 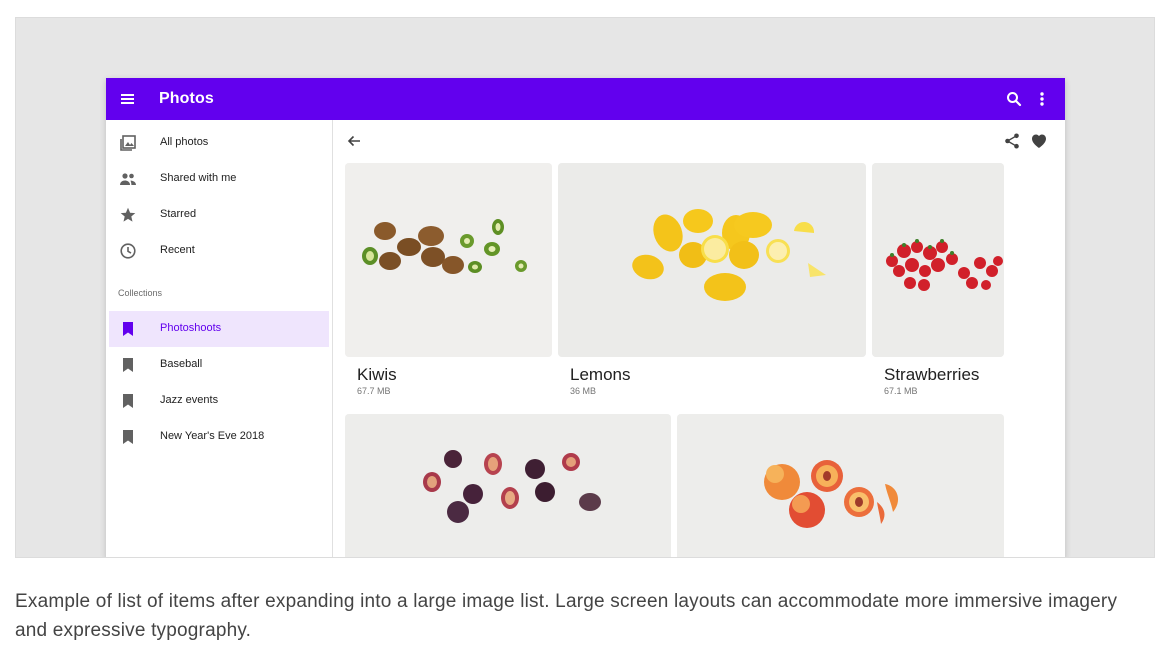 What do you see at coordinates (354, 141) in the screenshot?
I see `arrow-back-icon` at bounding box center [354, 141].